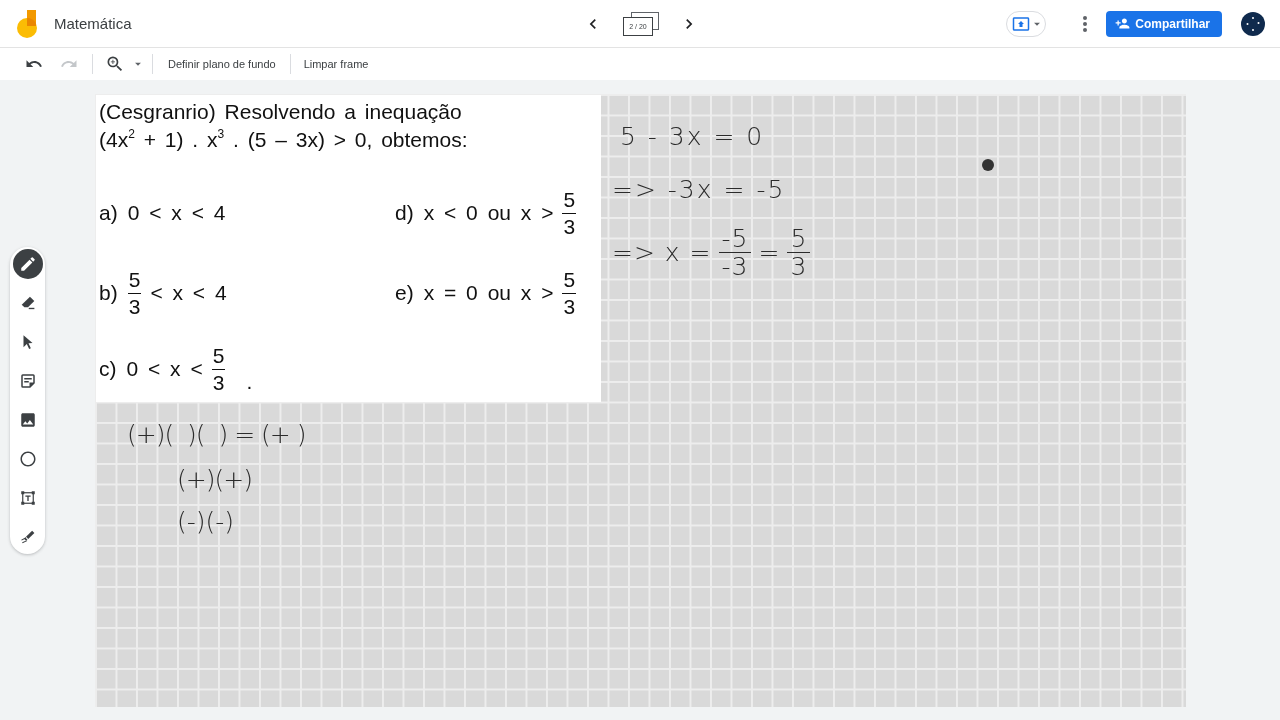 This screenshot has height=720, width=1280. I want to click on zoom-button, so click(115, 64).